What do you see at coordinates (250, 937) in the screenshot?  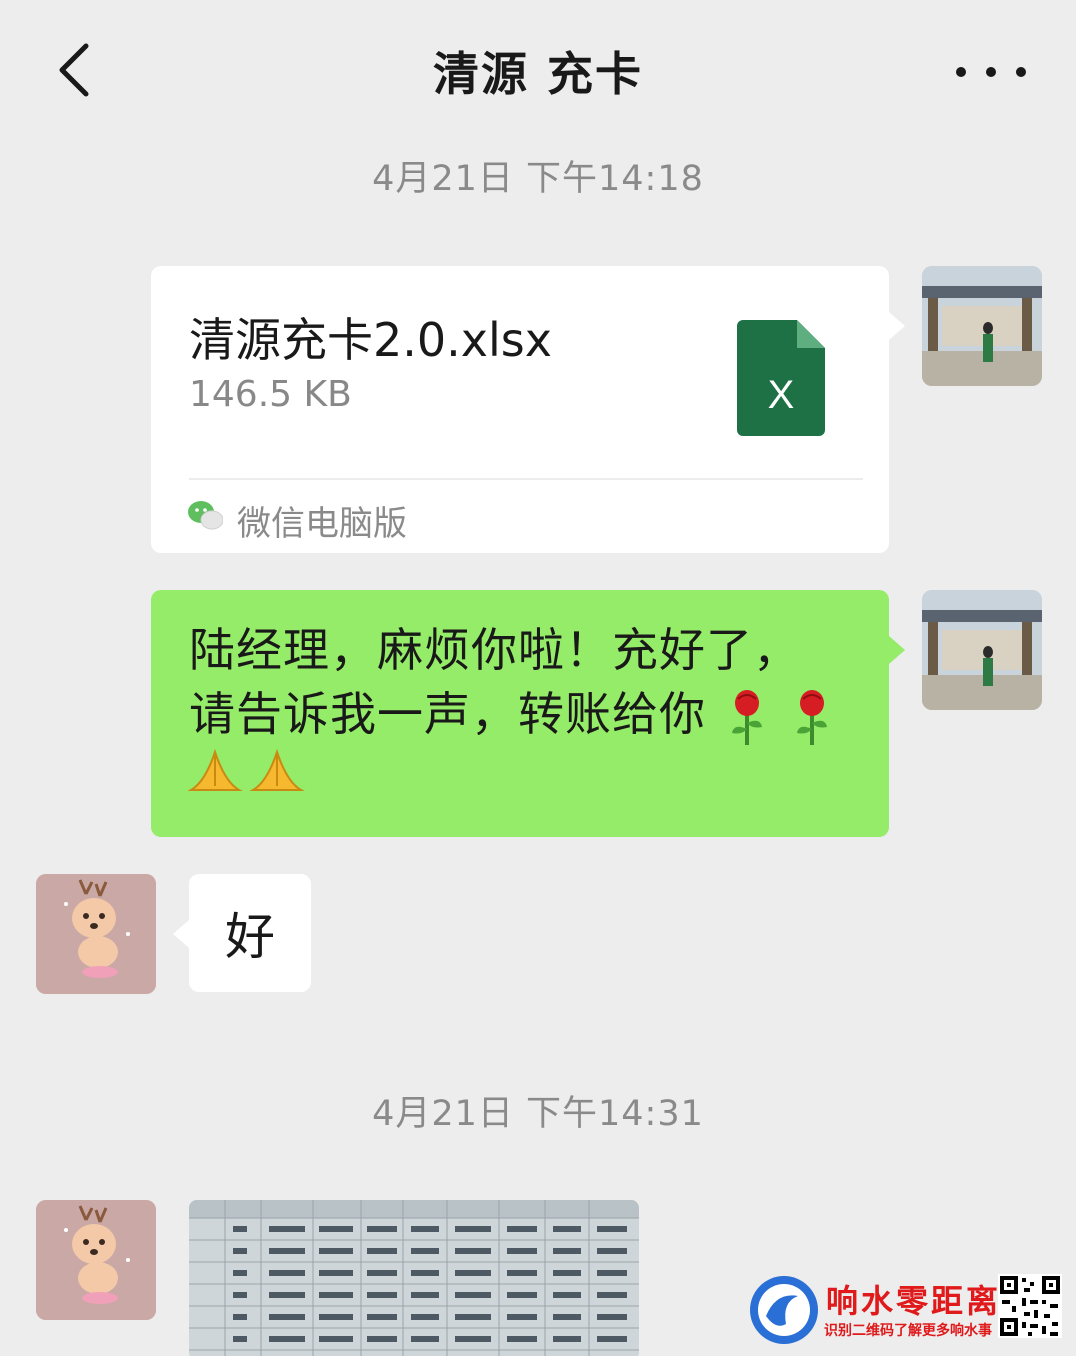 I see `reply-text: 好` at bounding box center [250, 937].